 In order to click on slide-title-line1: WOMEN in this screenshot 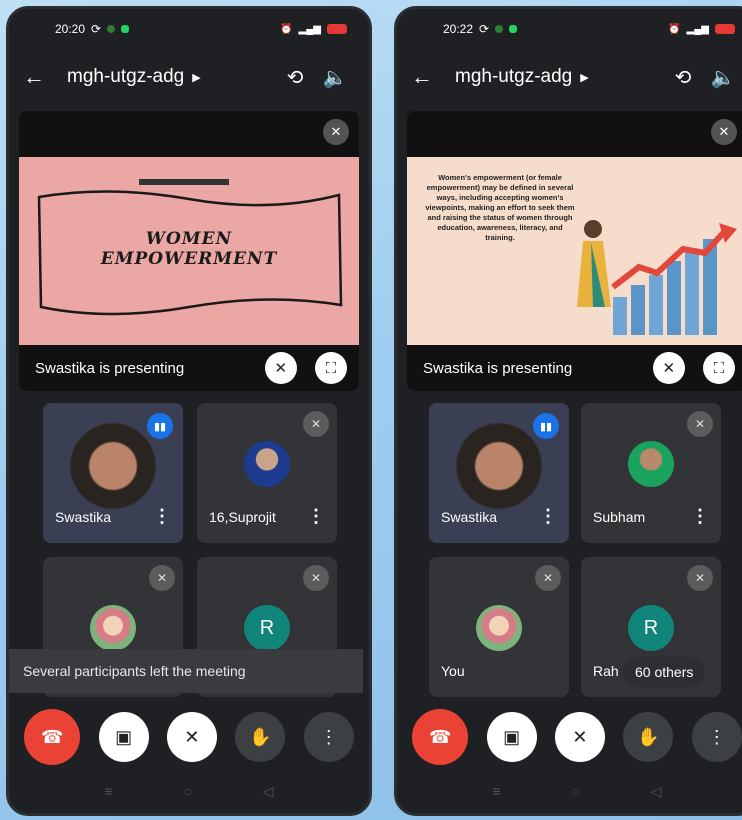, I will do `click(189, 239)`.